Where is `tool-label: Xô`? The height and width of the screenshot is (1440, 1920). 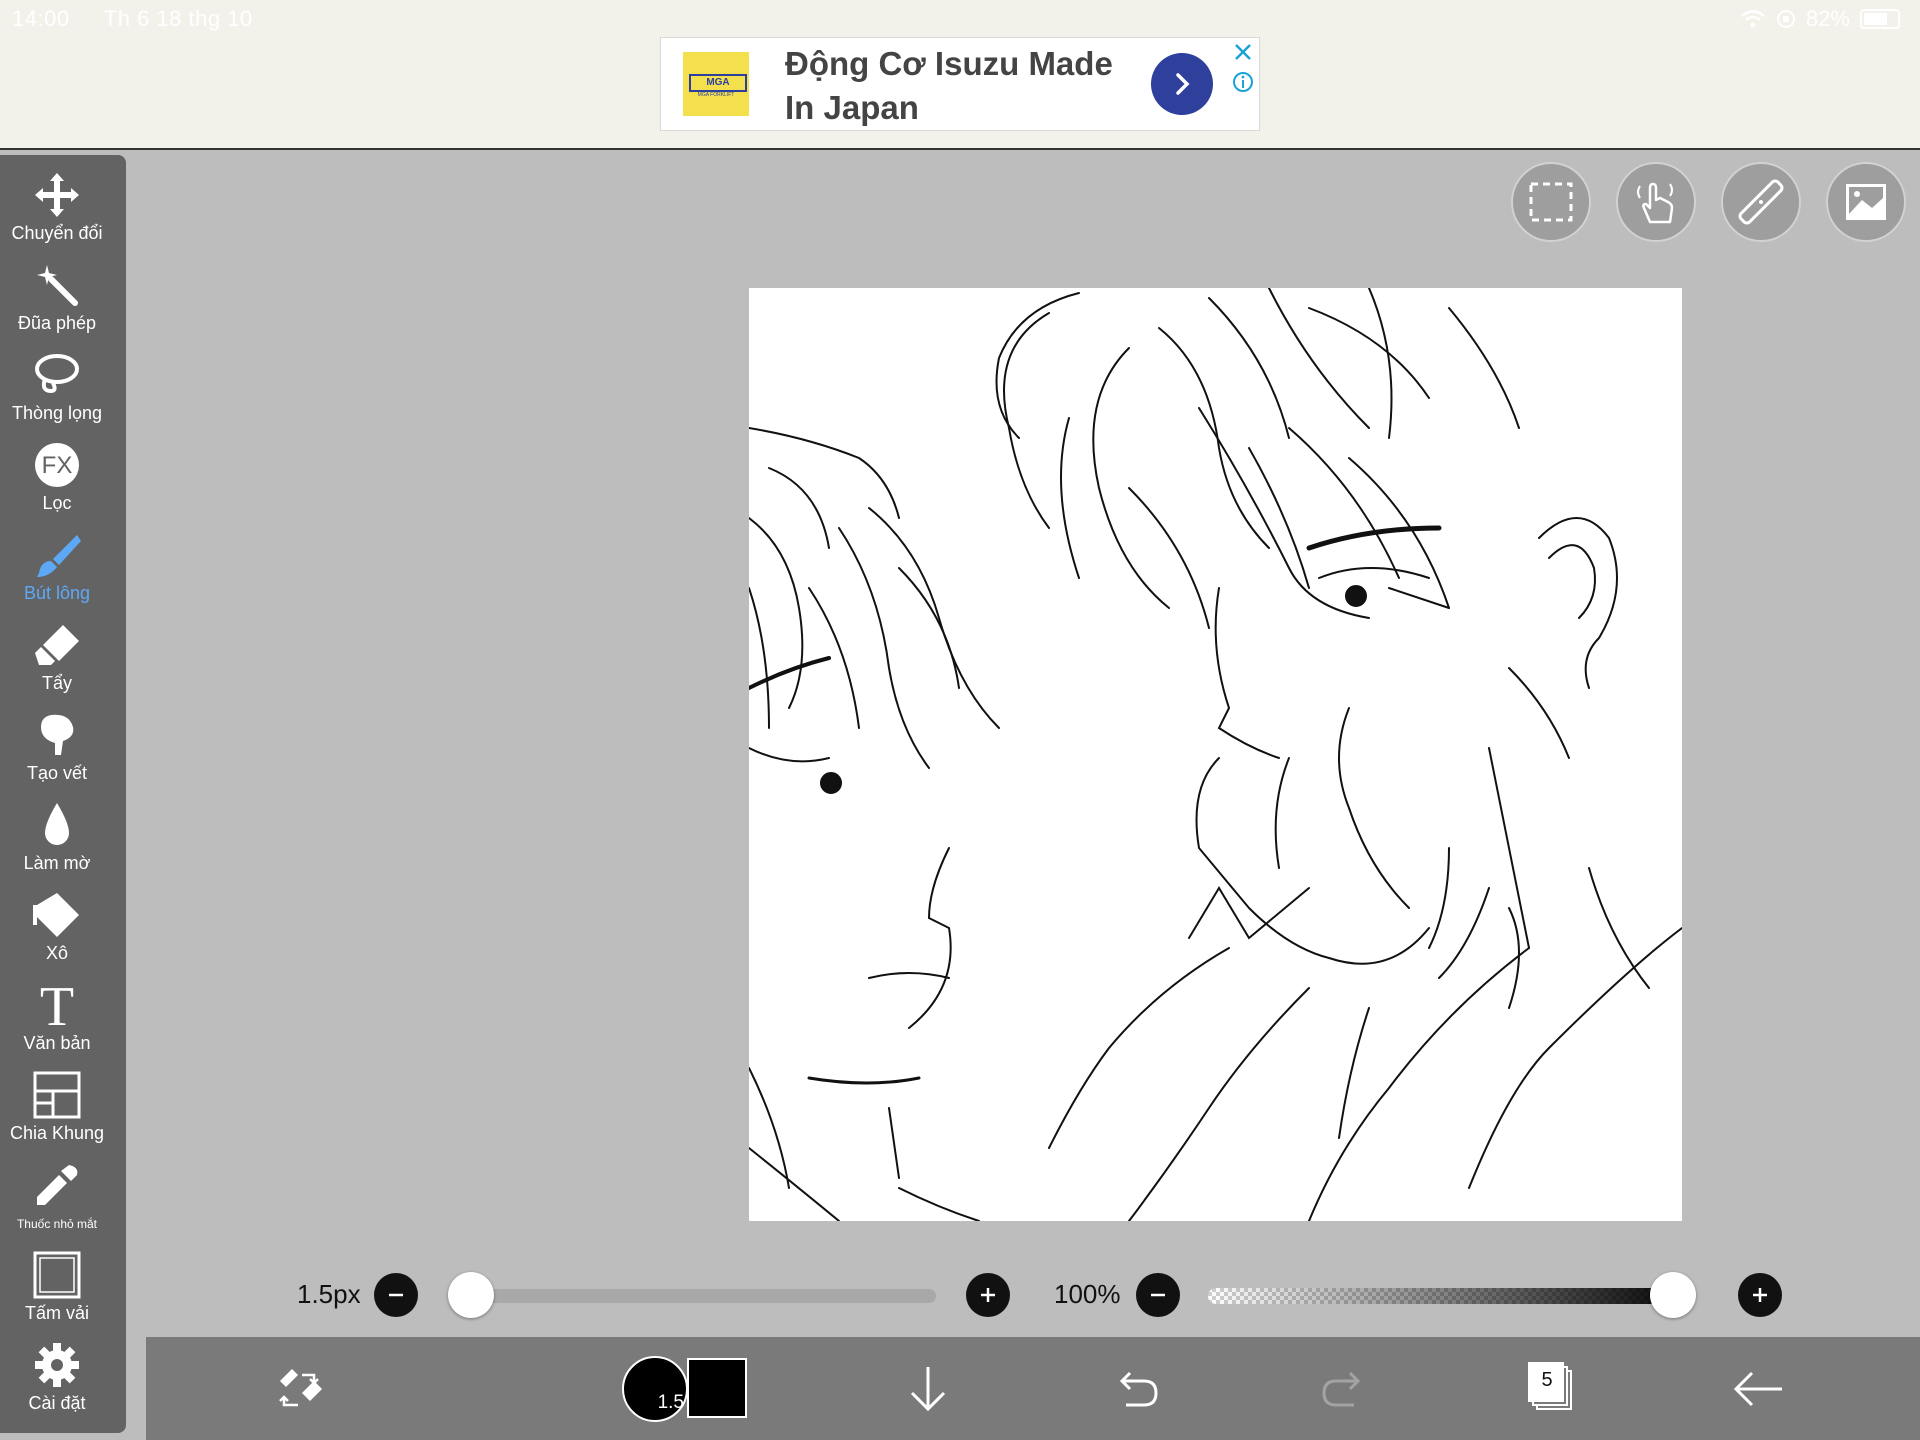 tool-label: Xô is located at coordinates (57, 953).